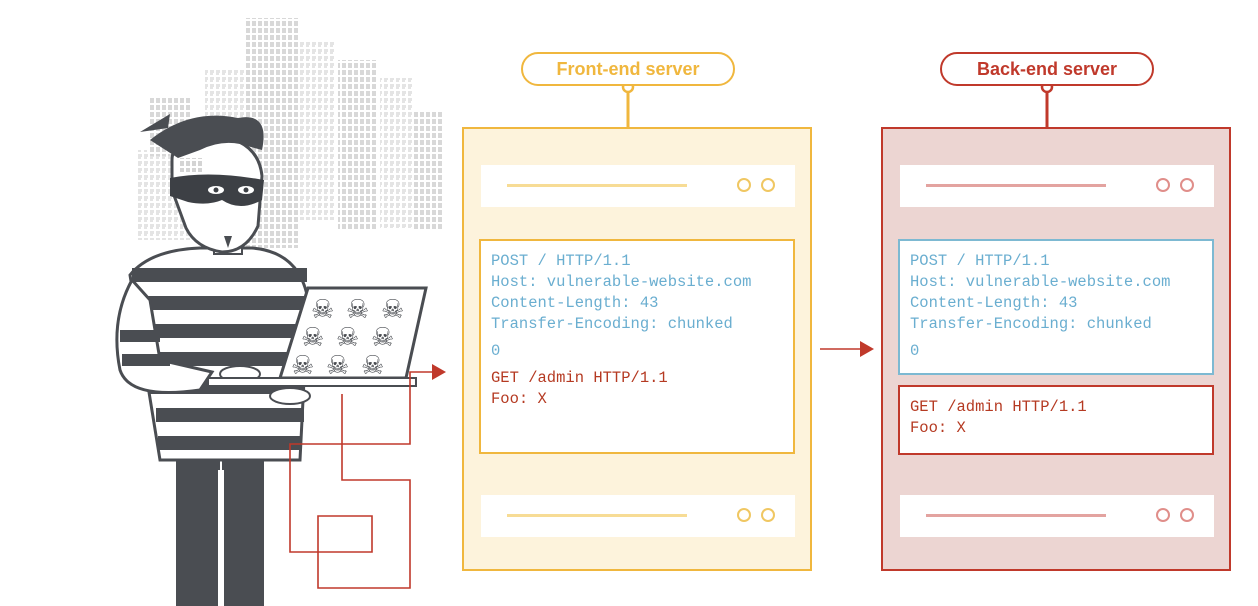 This screenshot has width=1258, height=606. Describe the element at coordinates (628, 69) in the screenshot. I see `frontend-server-label: Front-end server` at that location.